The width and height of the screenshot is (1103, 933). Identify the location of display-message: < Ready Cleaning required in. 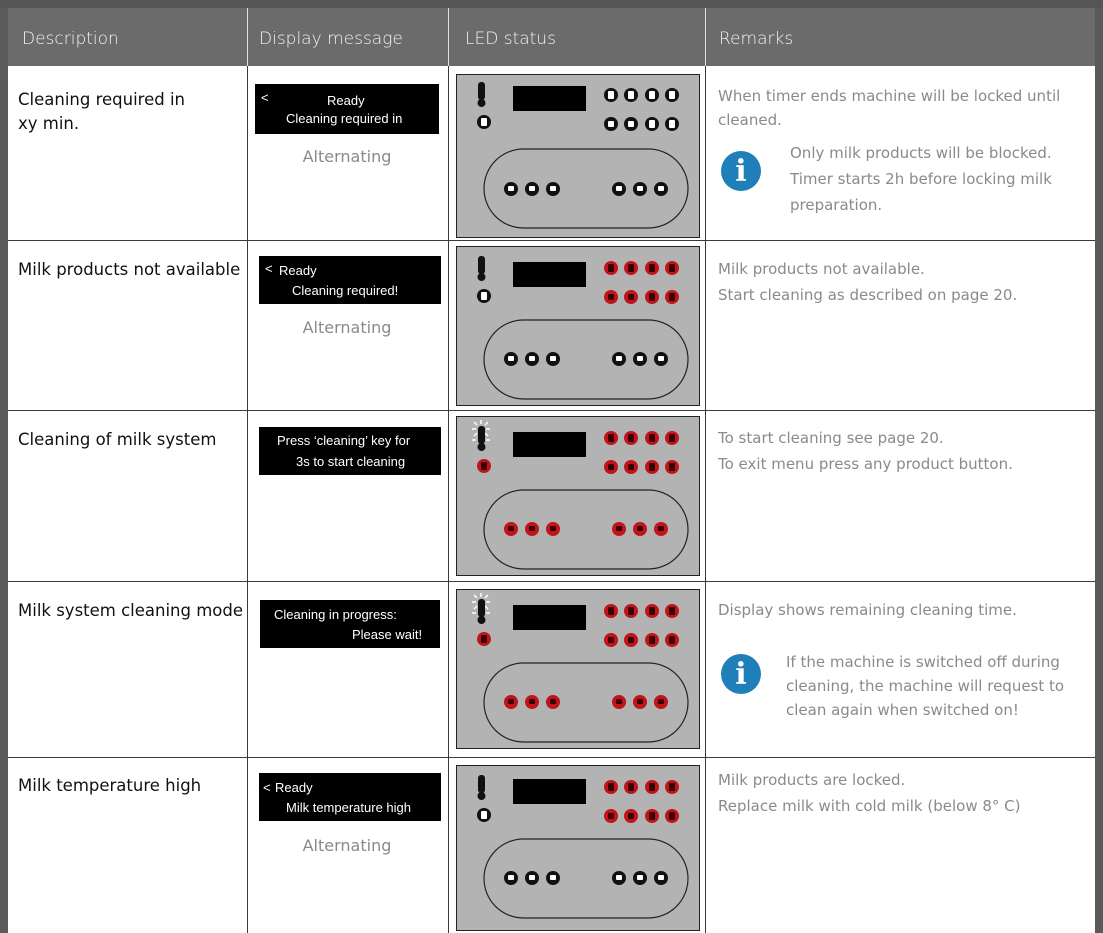
(347, 109).